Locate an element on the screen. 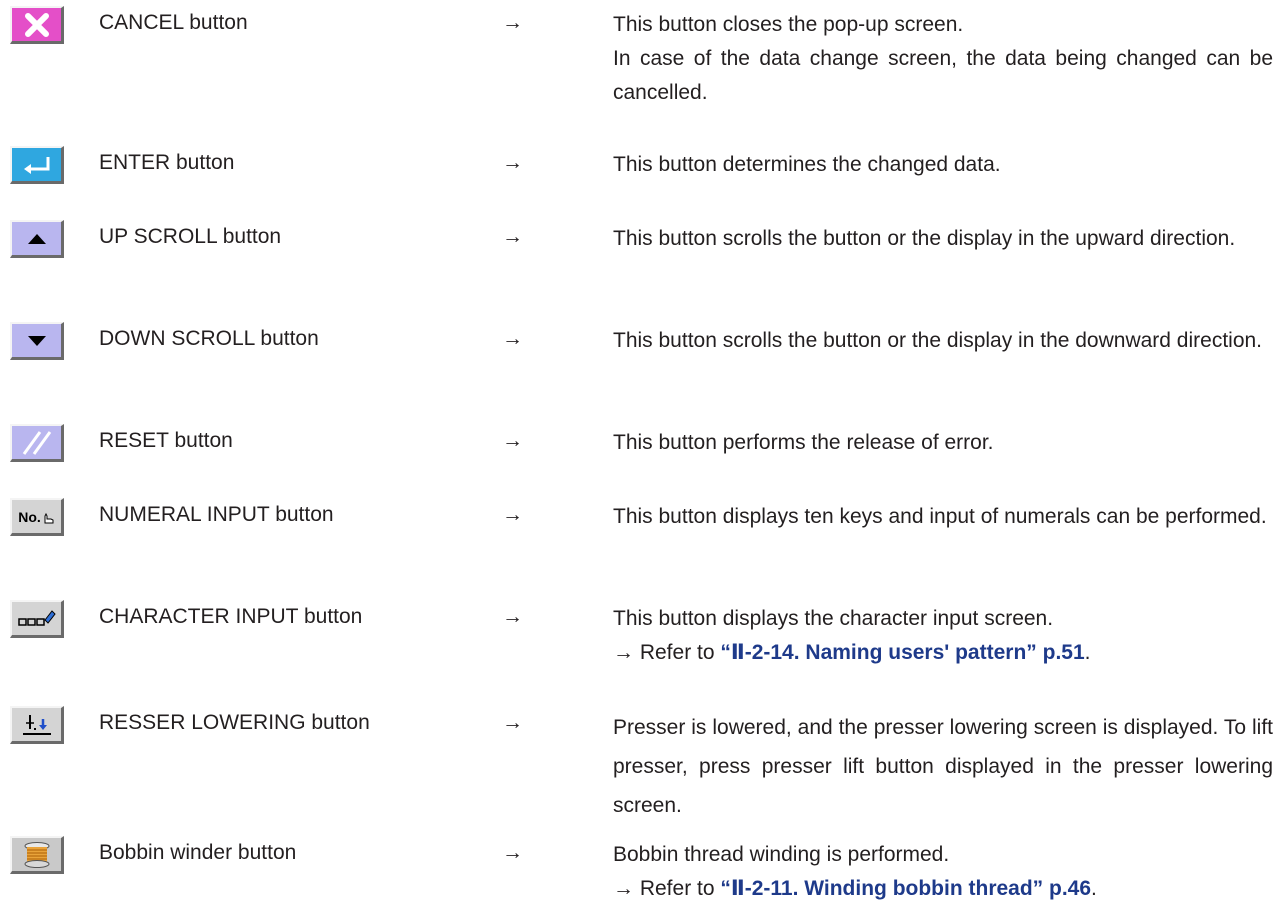 This screenshot has height=923, width=1284. description-line: This button determines the changed data. is located at coordinates (807, 164).